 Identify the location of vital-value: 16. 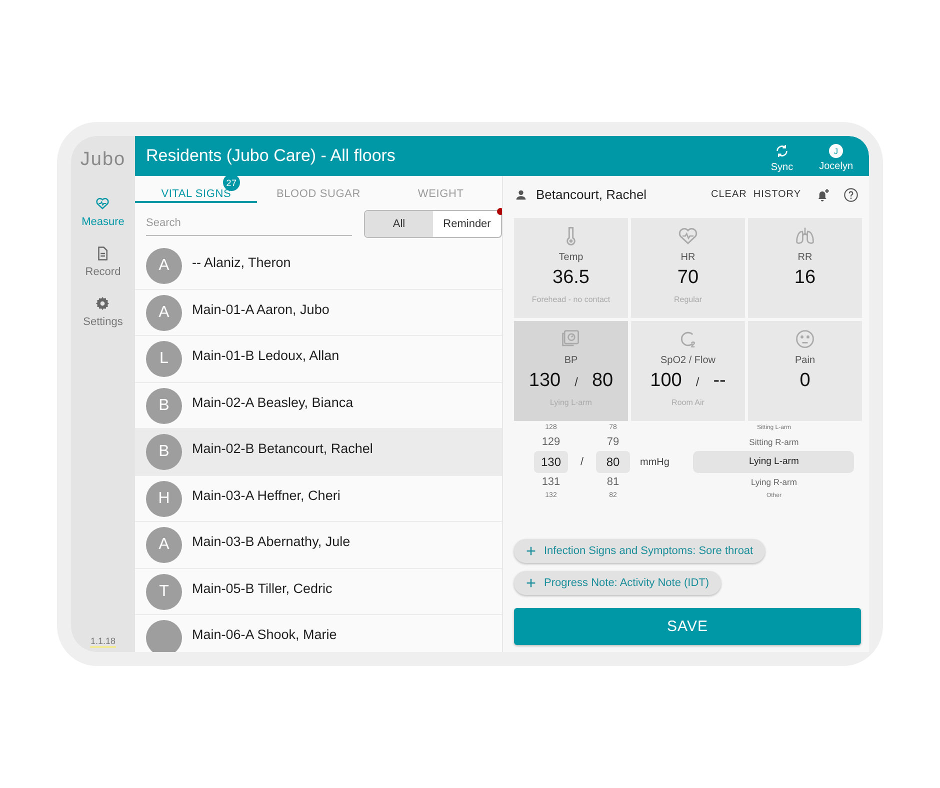
(805, 278).